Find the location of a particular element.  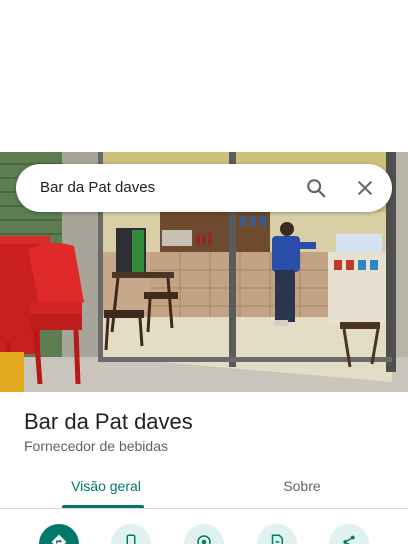

close-icon is located at coordinates (365, 188).